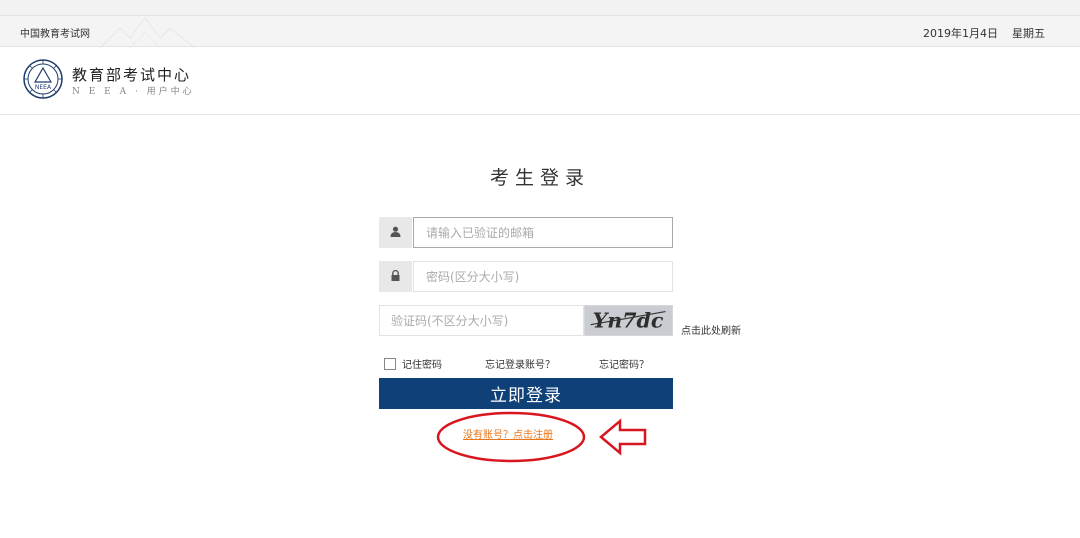 The width and height of the screenshot is (1080, 538). What do you see at coordinates (508, 433) in the screenshot?
I see `register-link: 没有账号？点击注册` at bounding box center [508, 433].